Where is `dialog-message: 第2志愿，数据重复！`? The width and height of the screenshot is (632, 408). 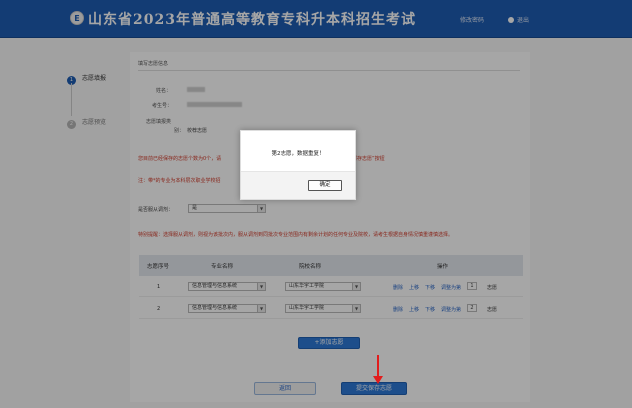
dialog-message: 第2志愿，数据重复！ is located at coordinates (298, 154).